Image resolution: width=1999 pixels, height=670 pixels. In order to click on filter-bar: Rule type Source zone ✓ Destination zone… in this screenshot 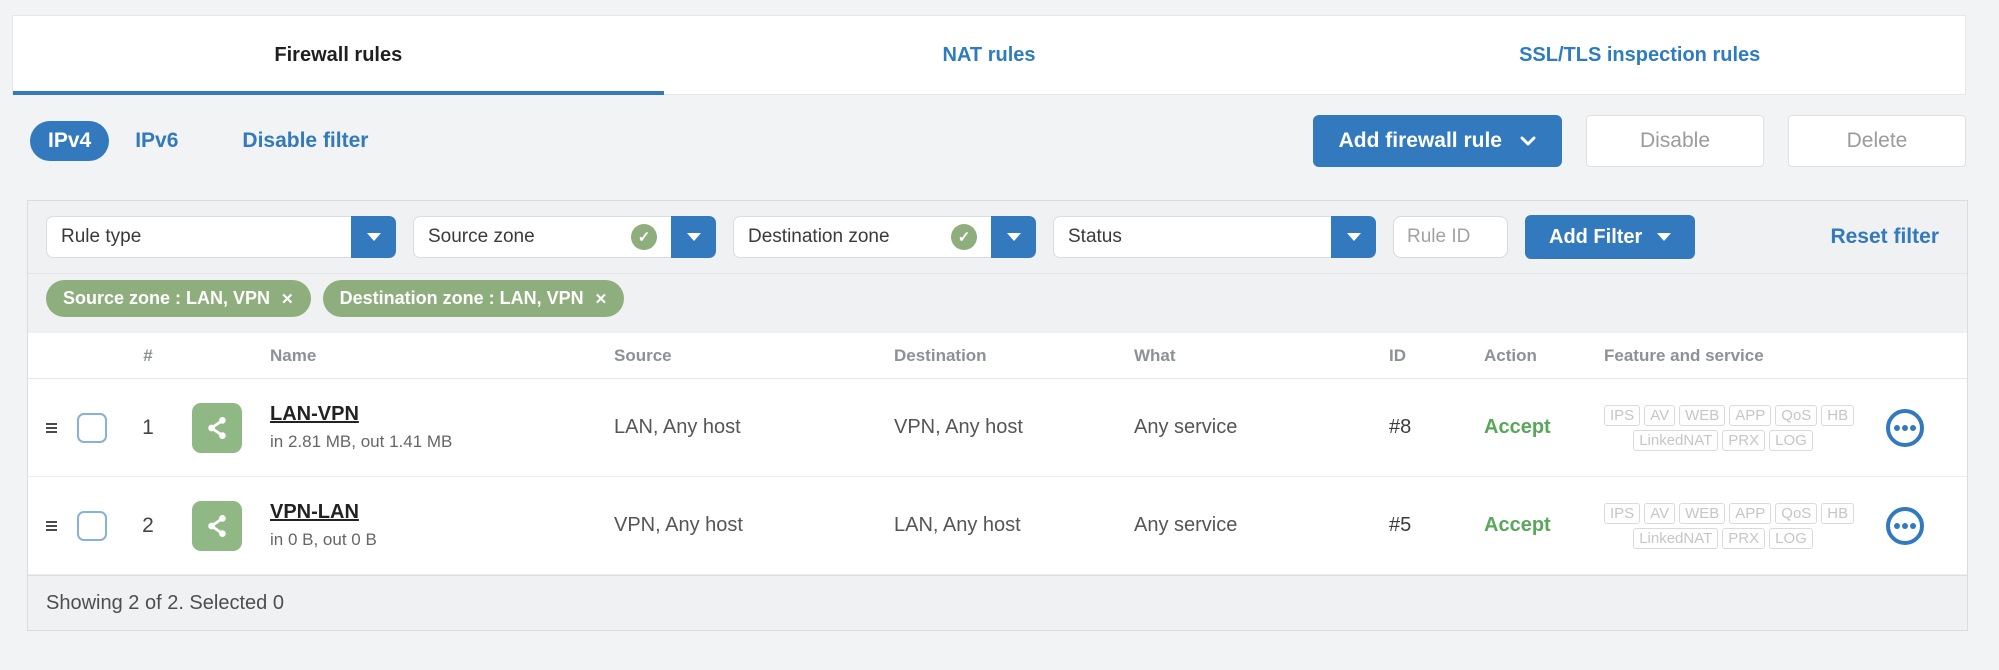, I will do `click(997, 237)`.